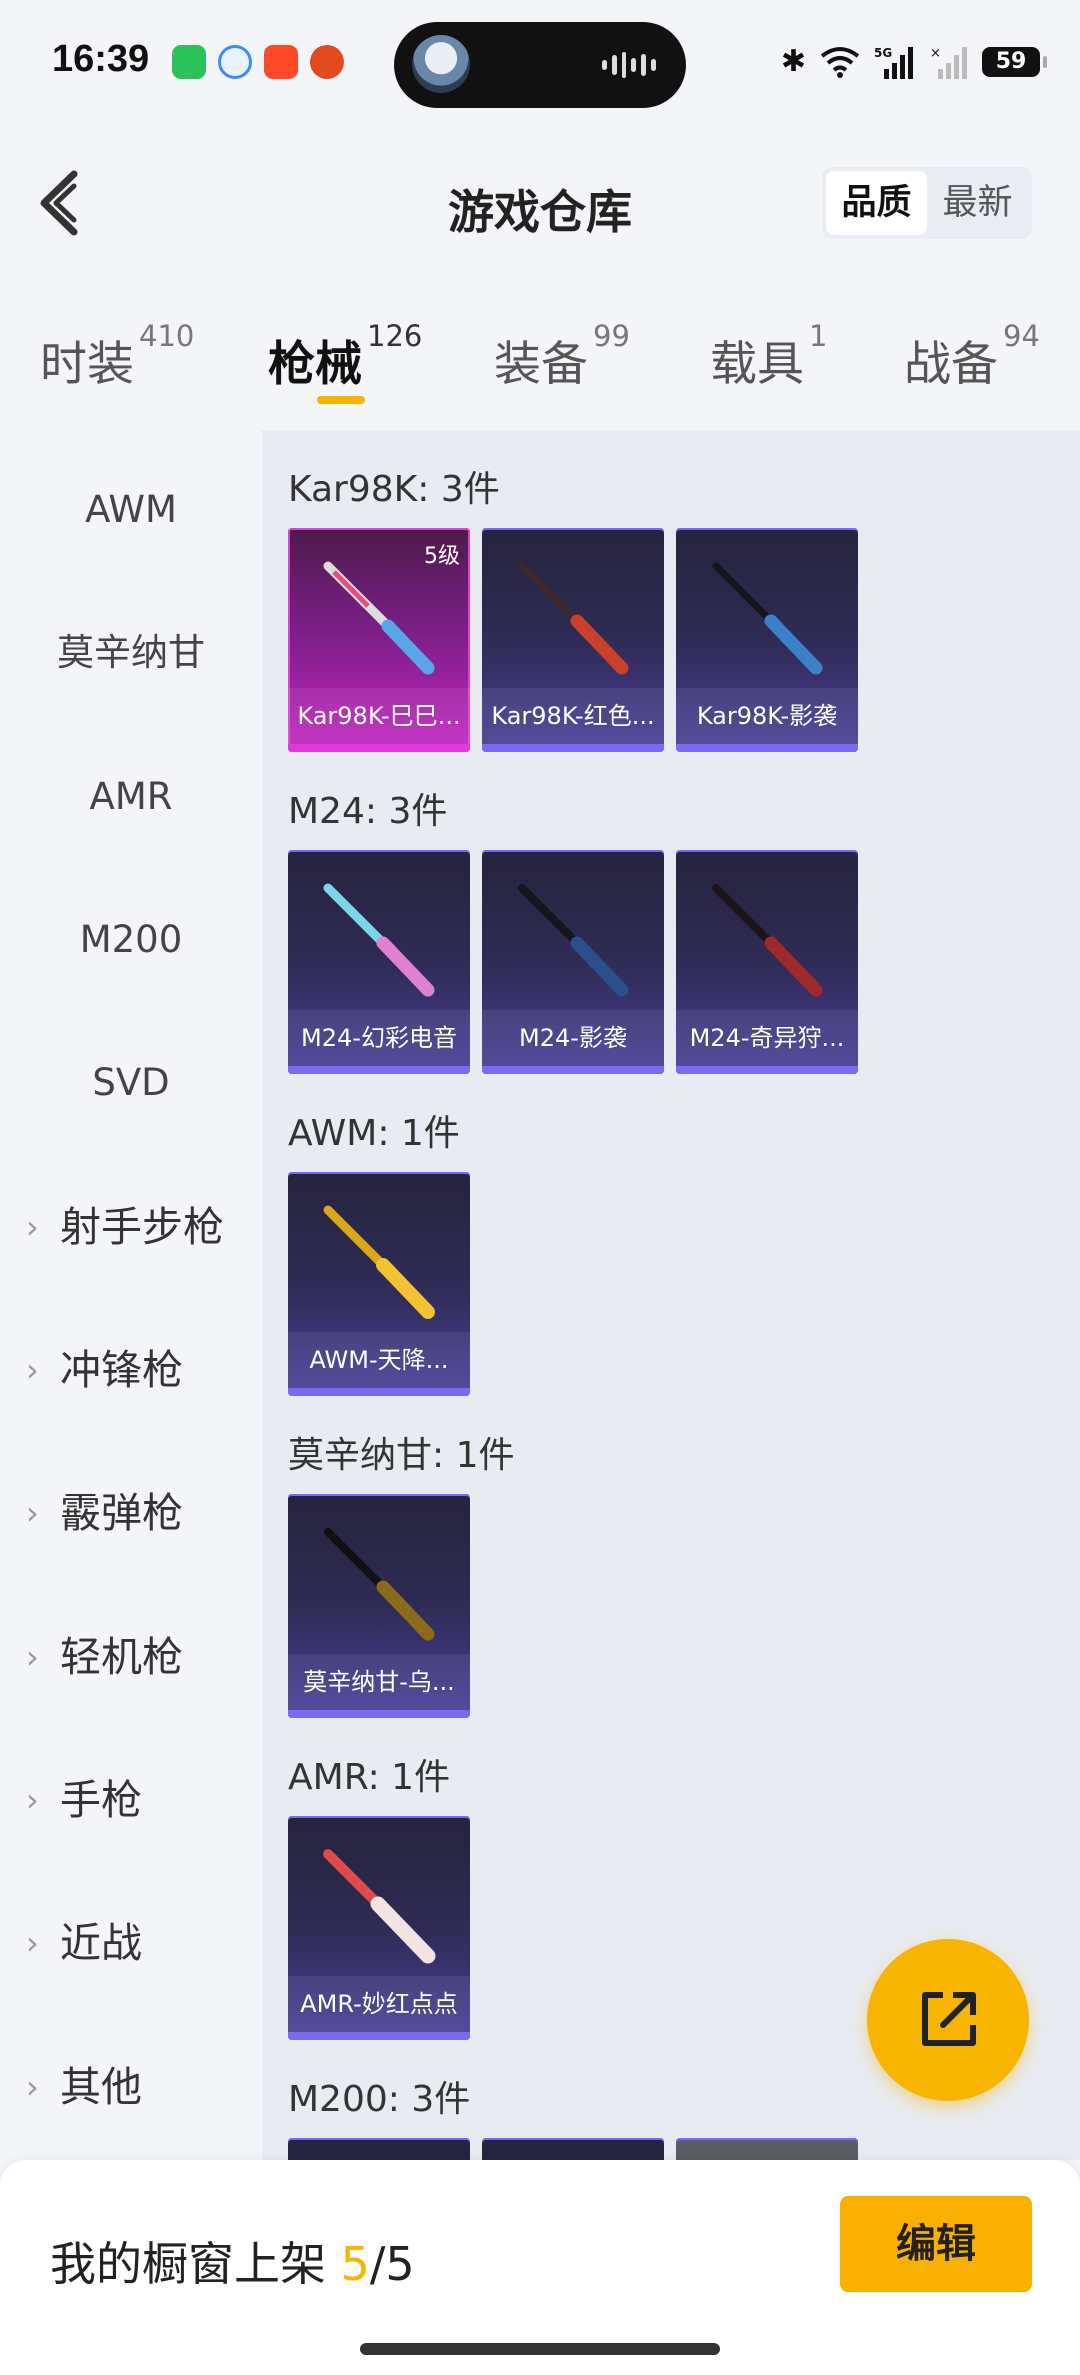  I want to click on sort-newest-button: 最新, so click(977, 203).